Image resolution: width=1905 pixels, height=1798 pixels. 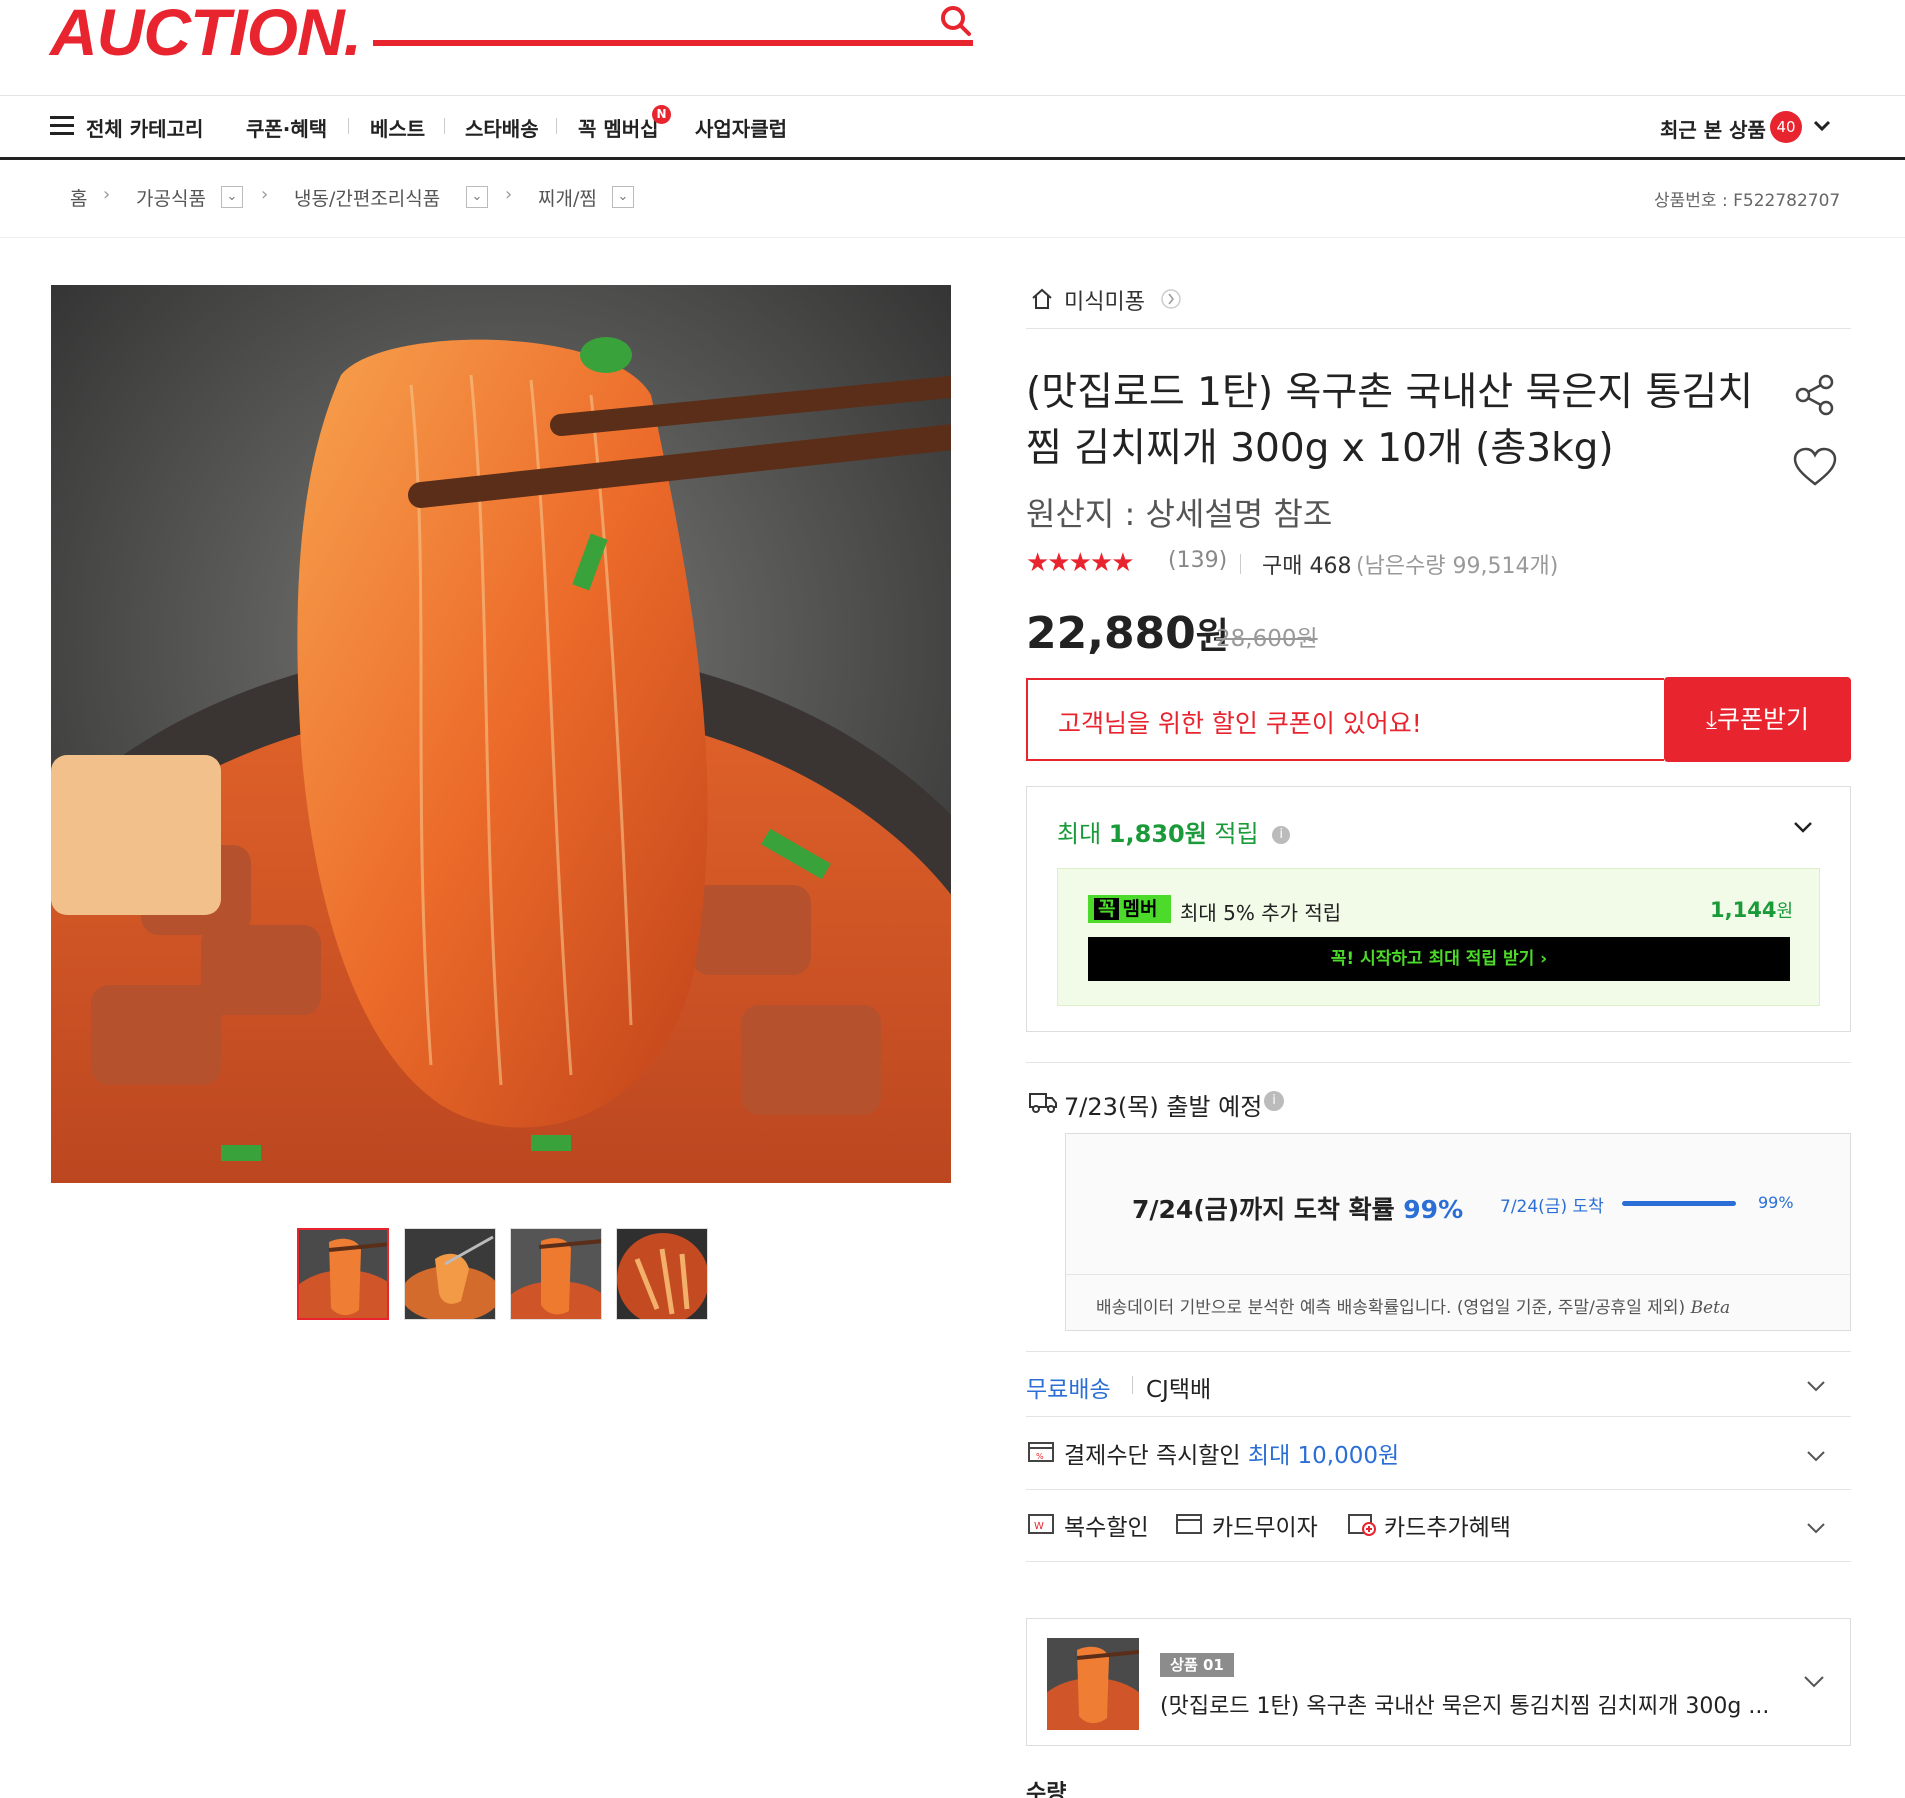 I want to click on card-benefits-row: W 복수할인 카드무이자 카드추가혜택, so click(x=1438, y=1526).